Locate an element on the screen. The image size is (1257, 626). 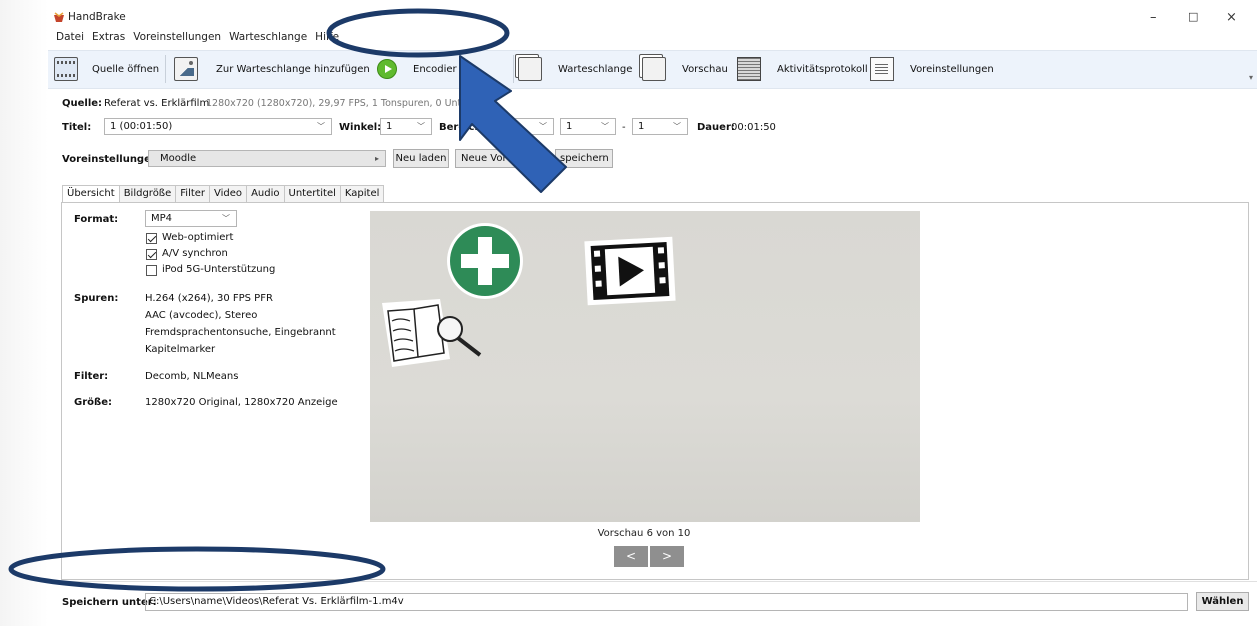
annotation-arrow is located at coordinates (513, 124).